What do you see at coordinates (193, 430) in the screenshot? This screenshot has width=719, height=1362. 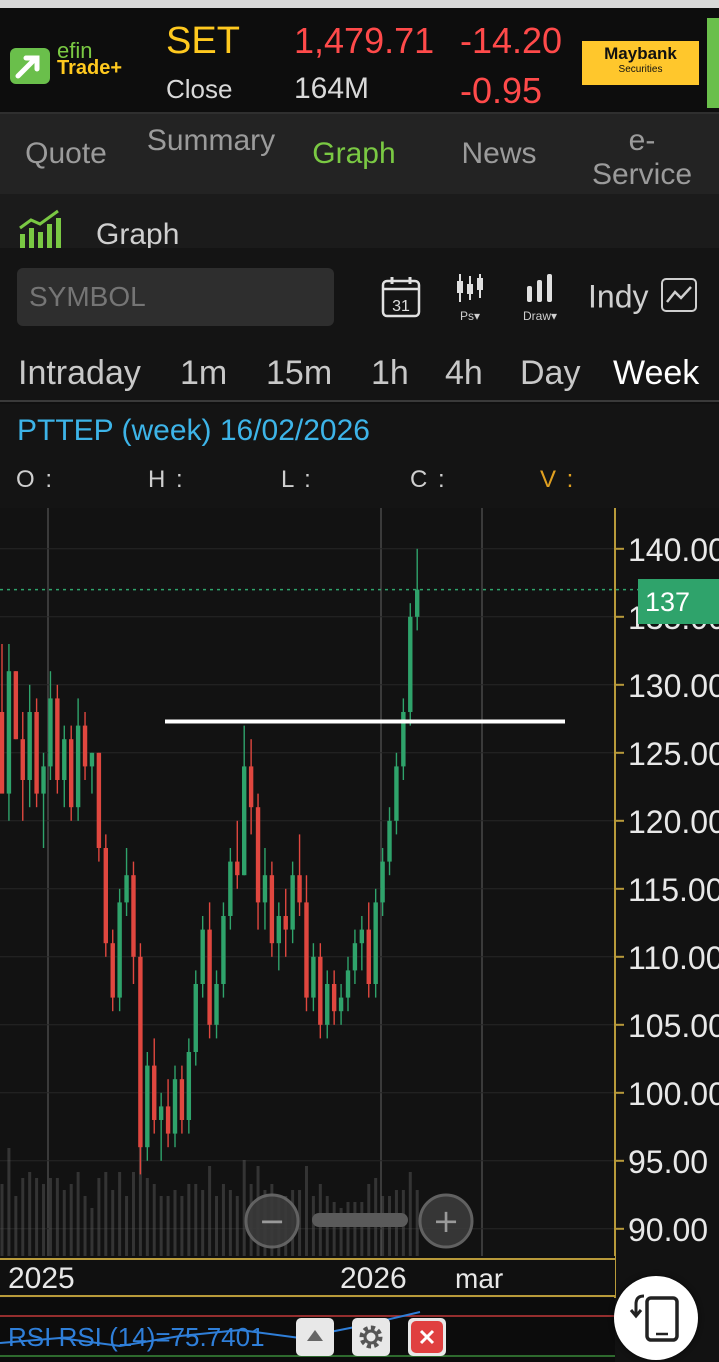 I see `chart-title: PTTEP (week) 16/02/2026` at bounding box center [193, 430].